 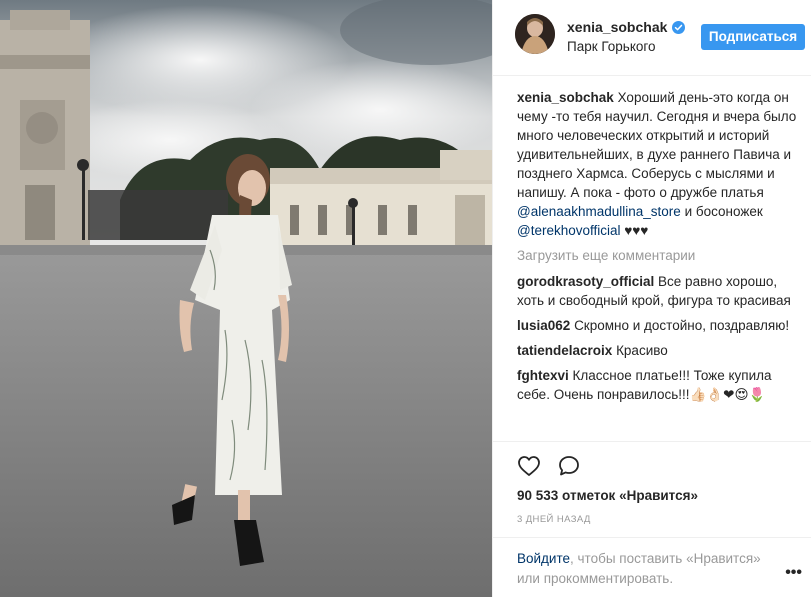 What do you see at coordinates (634, 230) in the screenshot?
I see `caption-text-3: ♥♥♥` at bounding box center [634, 230].